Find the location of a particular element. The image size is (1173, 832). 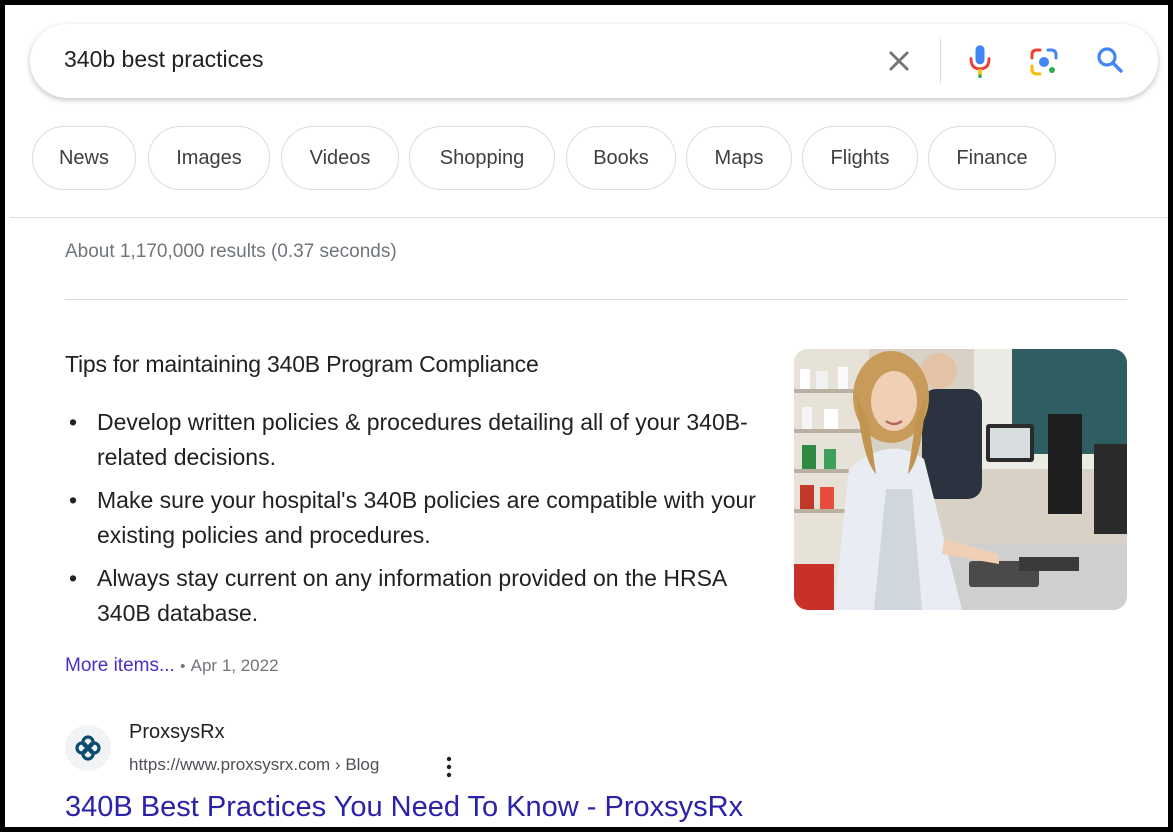

tab-books: Books is located at coordinates (621, 158).